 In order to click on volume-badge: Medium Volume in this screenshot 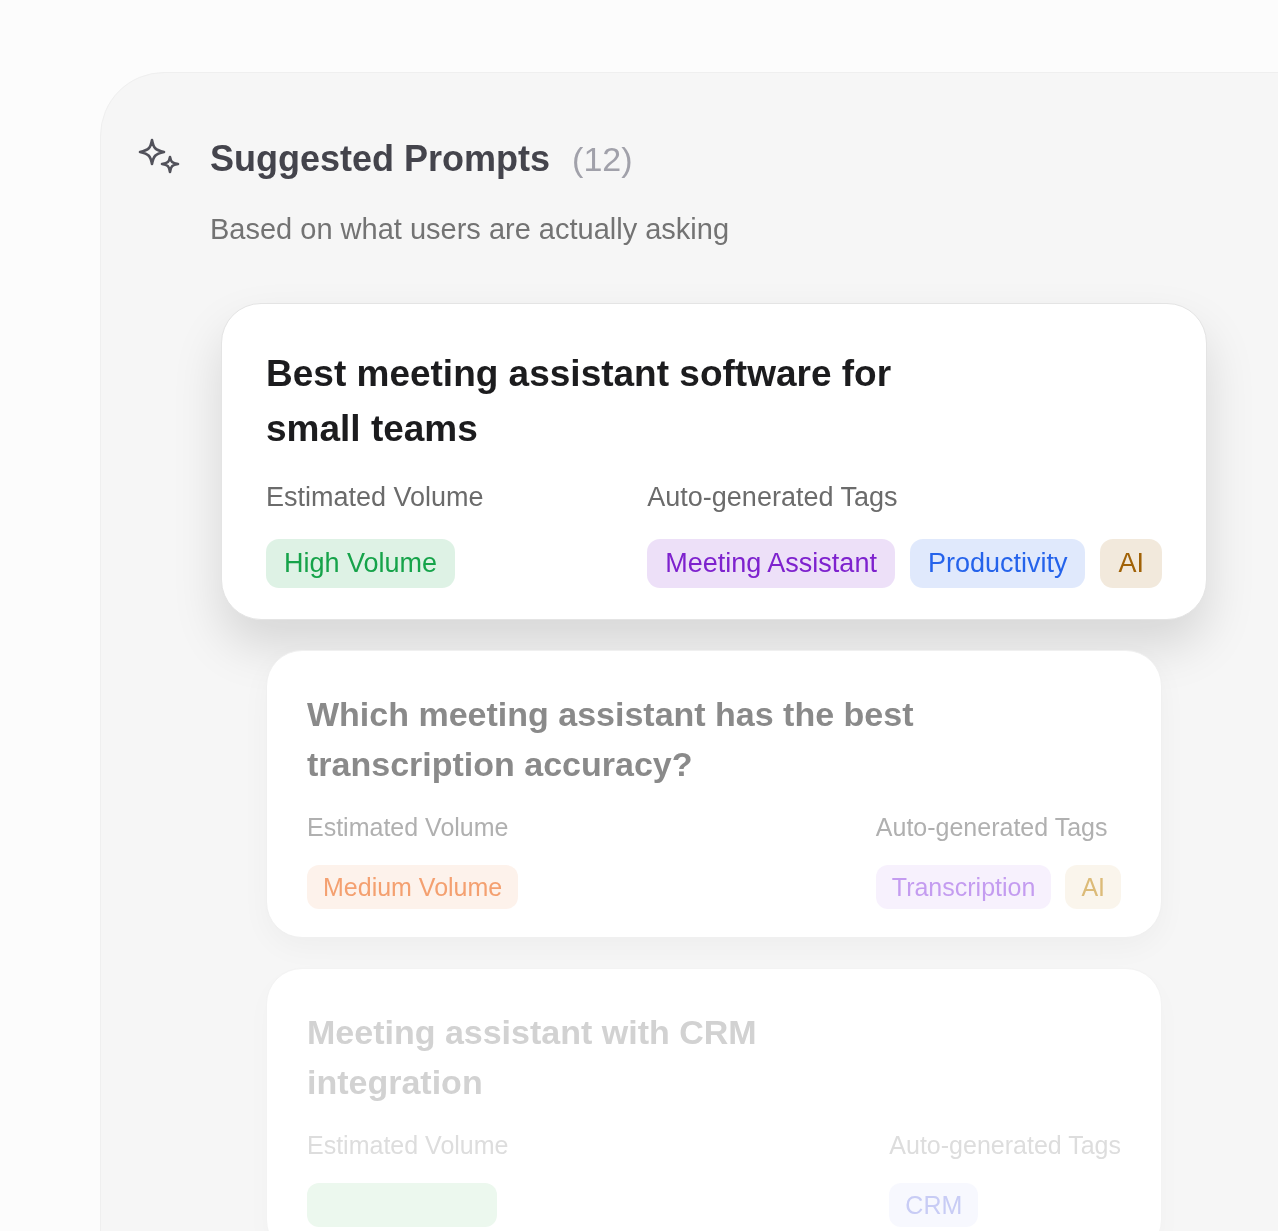, I will do `click(413, 887)`.